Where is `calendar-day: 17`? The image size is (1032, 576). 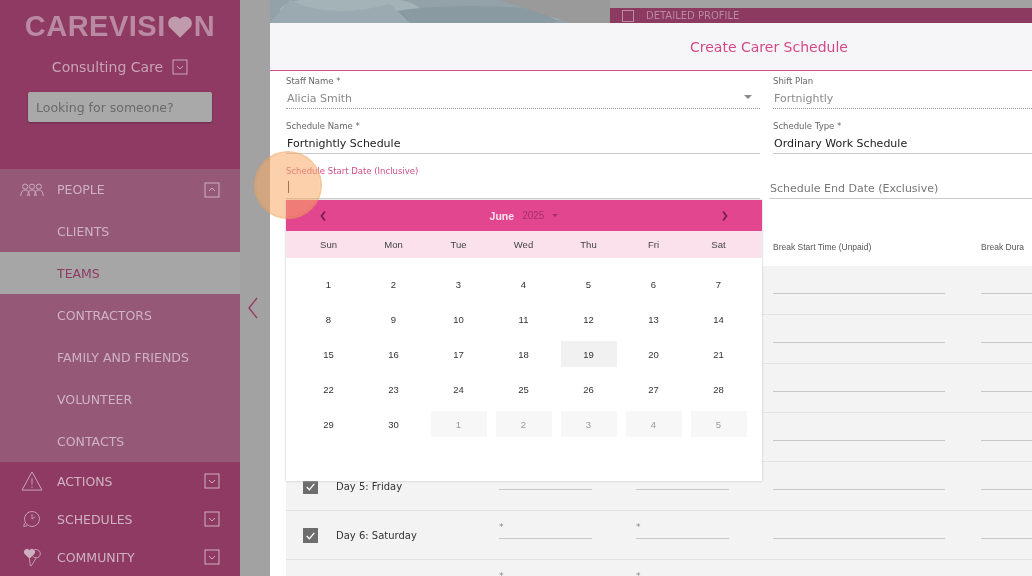
calendar-day: 17 is located at coordinates (458, 354).